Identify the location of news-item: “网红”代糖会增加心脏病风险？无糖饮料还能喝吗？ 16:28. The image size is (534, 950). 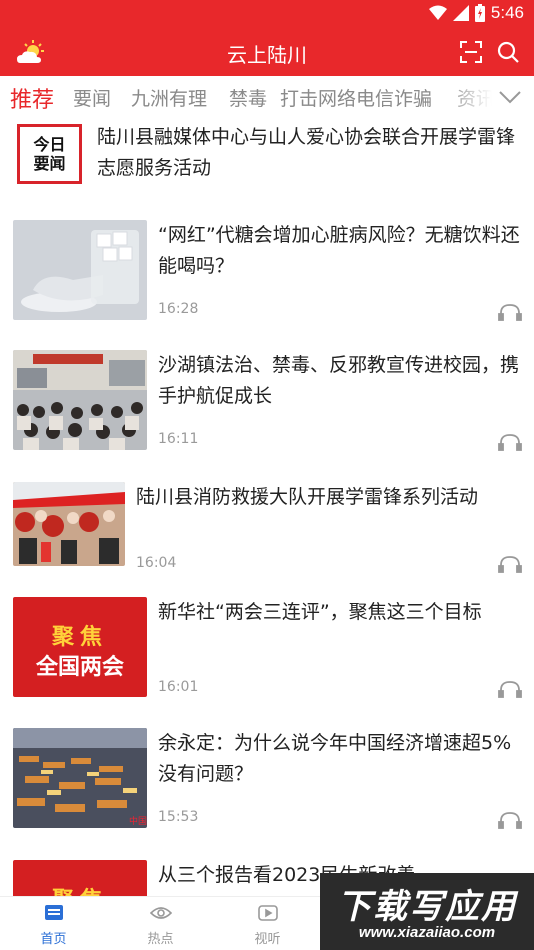
(267, 276).